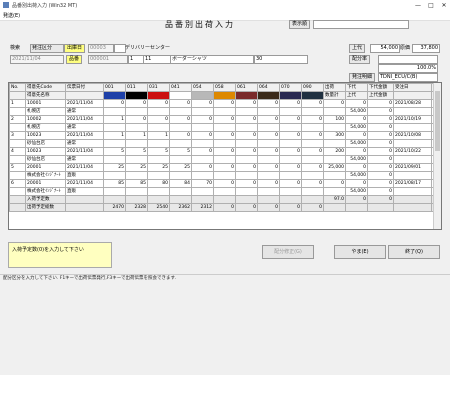 The height and width of the screenshot is (405, 450). What do you see at coordinates (380, 167) in the screenshot?
I see `row-amount: 0` at bounding box center [380, 167].